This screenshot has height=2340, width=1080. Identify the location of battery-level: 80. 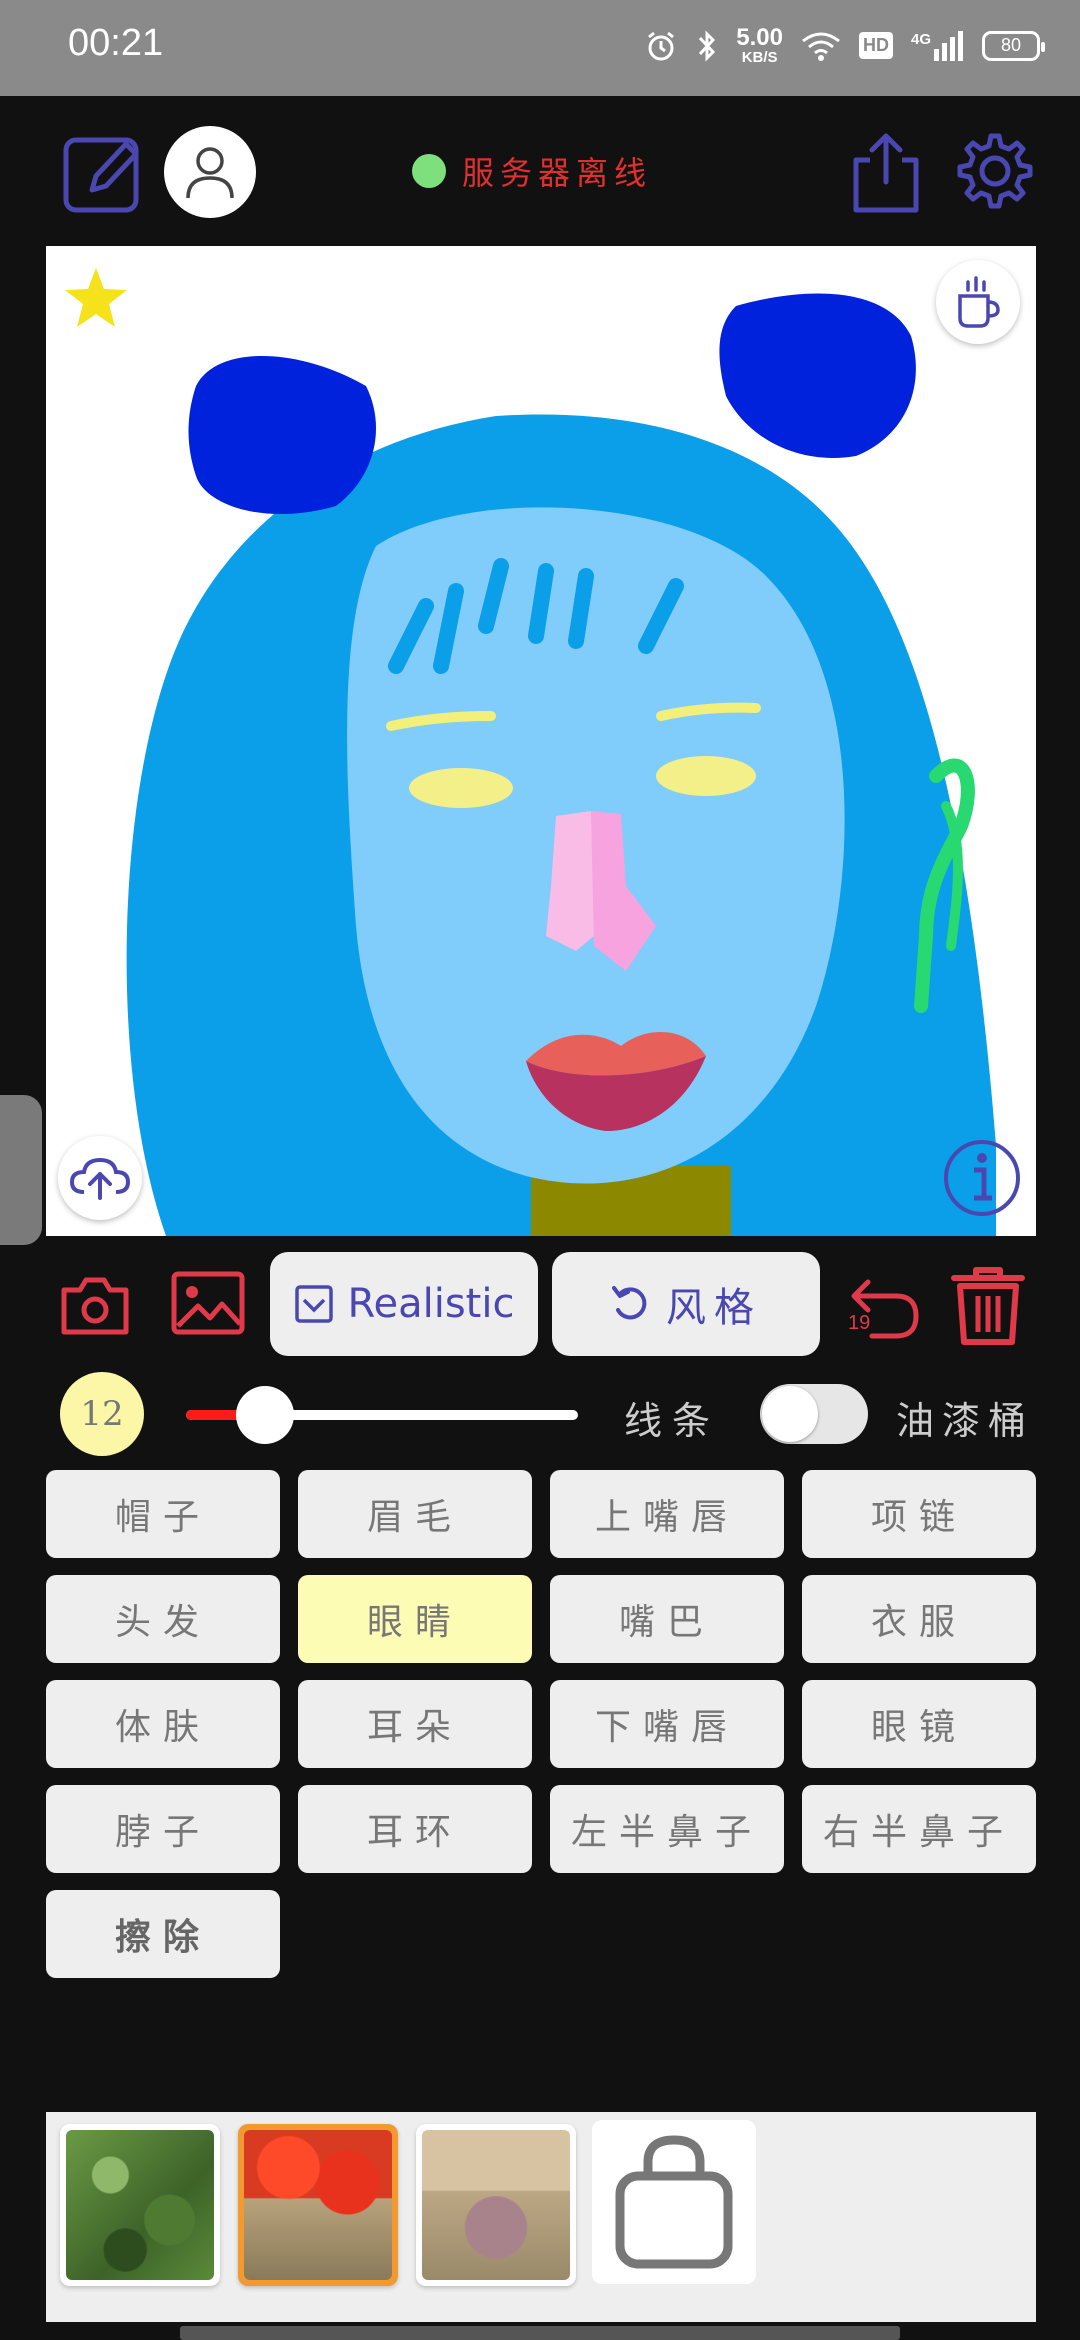
(1011, 45).